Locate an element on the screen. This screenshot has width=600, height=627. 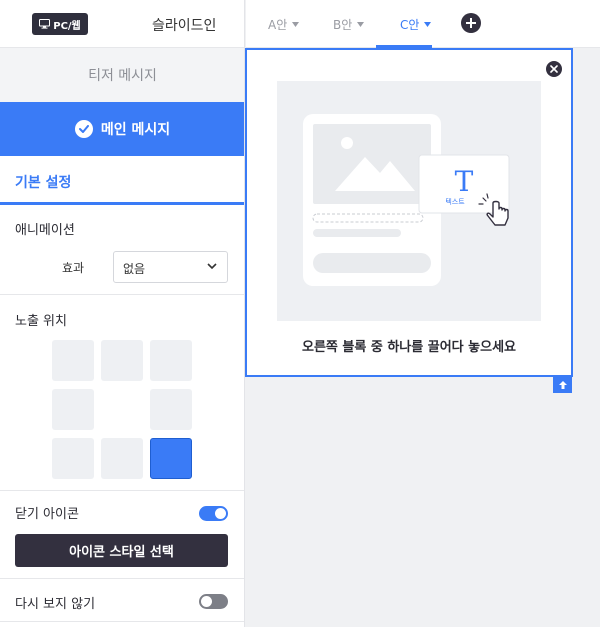
check-circle-icon is located at coordinates (83, 129).